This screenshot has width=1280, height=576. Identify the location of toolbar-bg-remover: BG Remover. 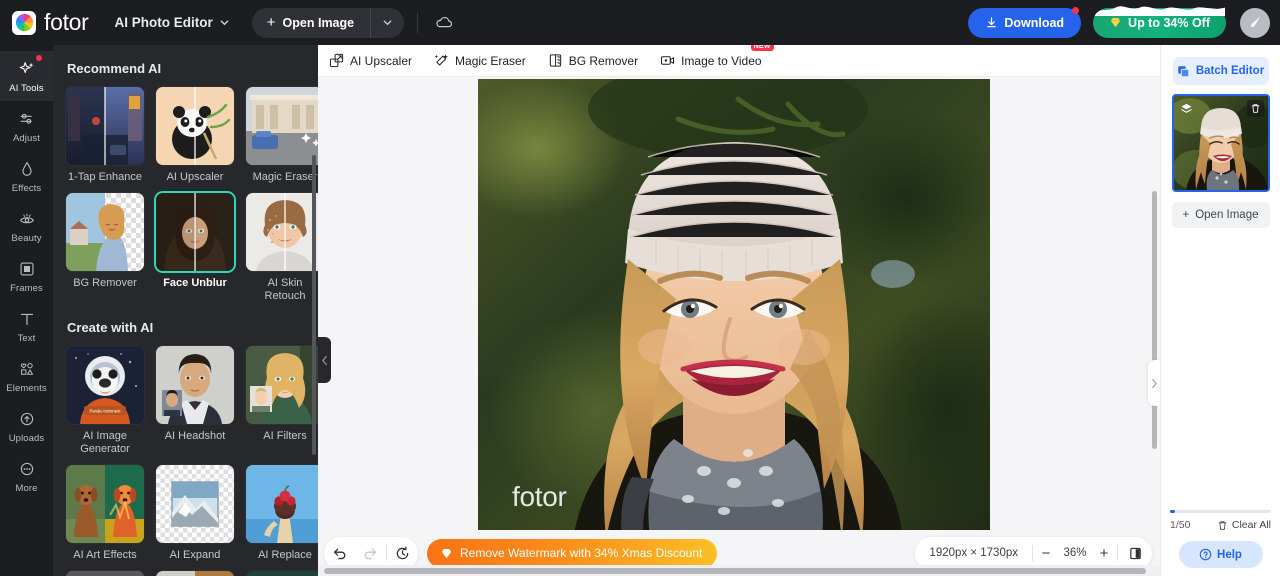
(593, 60).